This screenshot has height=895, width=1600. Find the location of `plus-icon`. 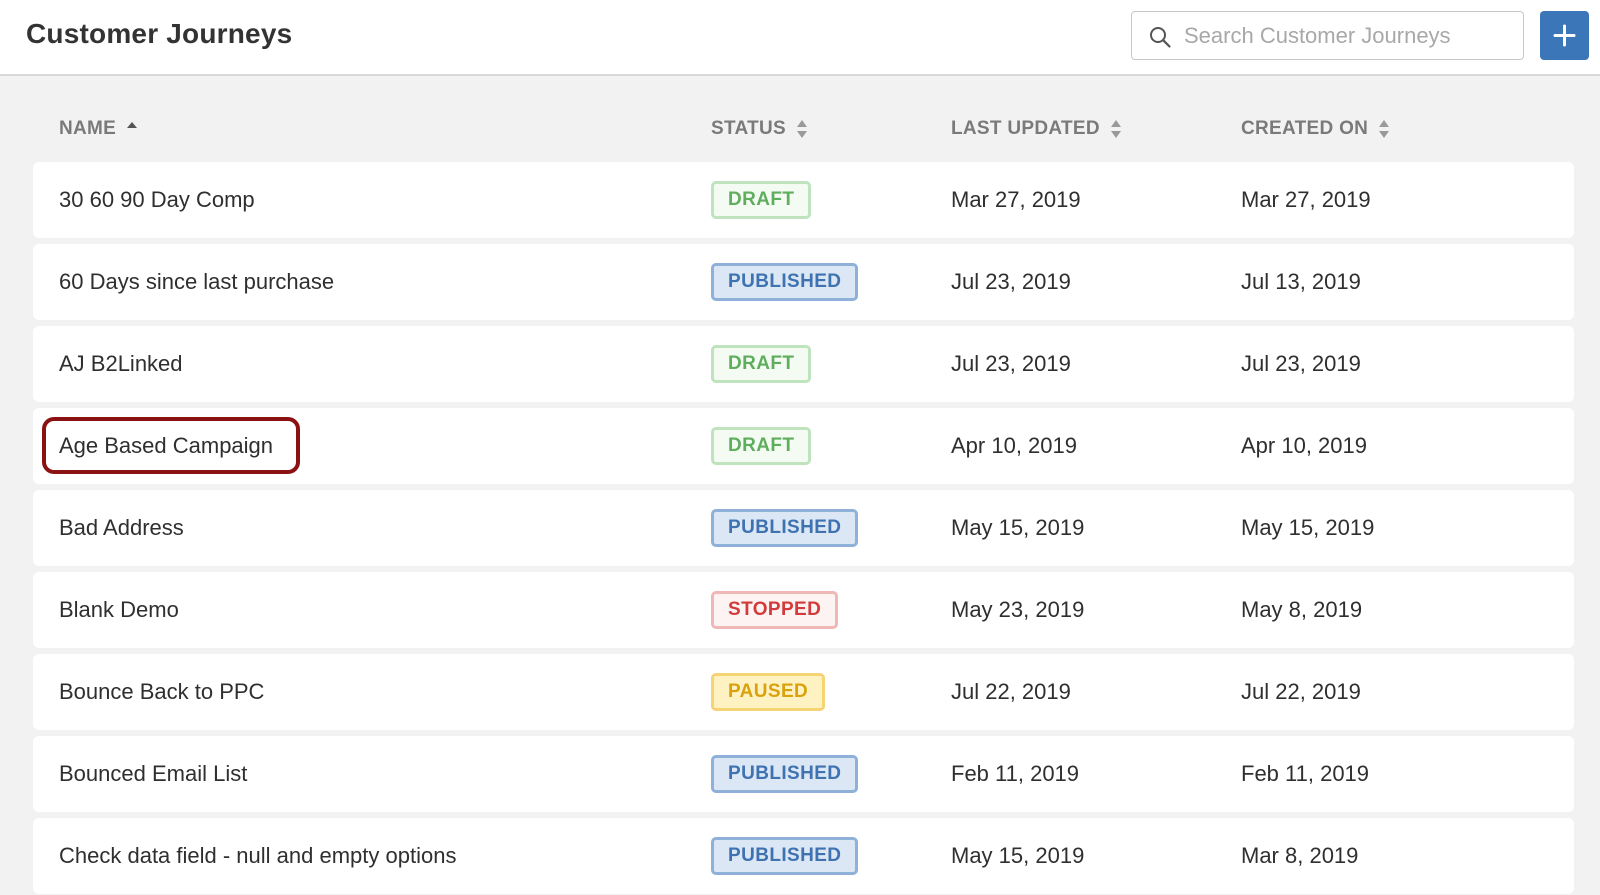

plus-icon is located at coordinates (1564, 35).